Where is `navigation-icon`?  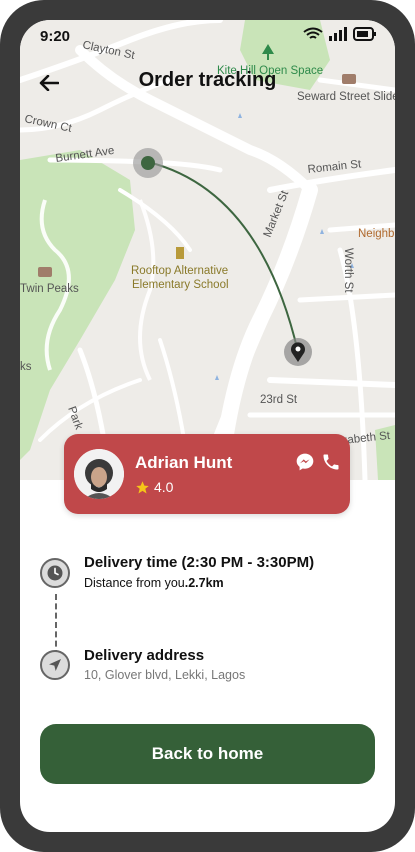
navigation-icon is located at coordinates (55, 665).